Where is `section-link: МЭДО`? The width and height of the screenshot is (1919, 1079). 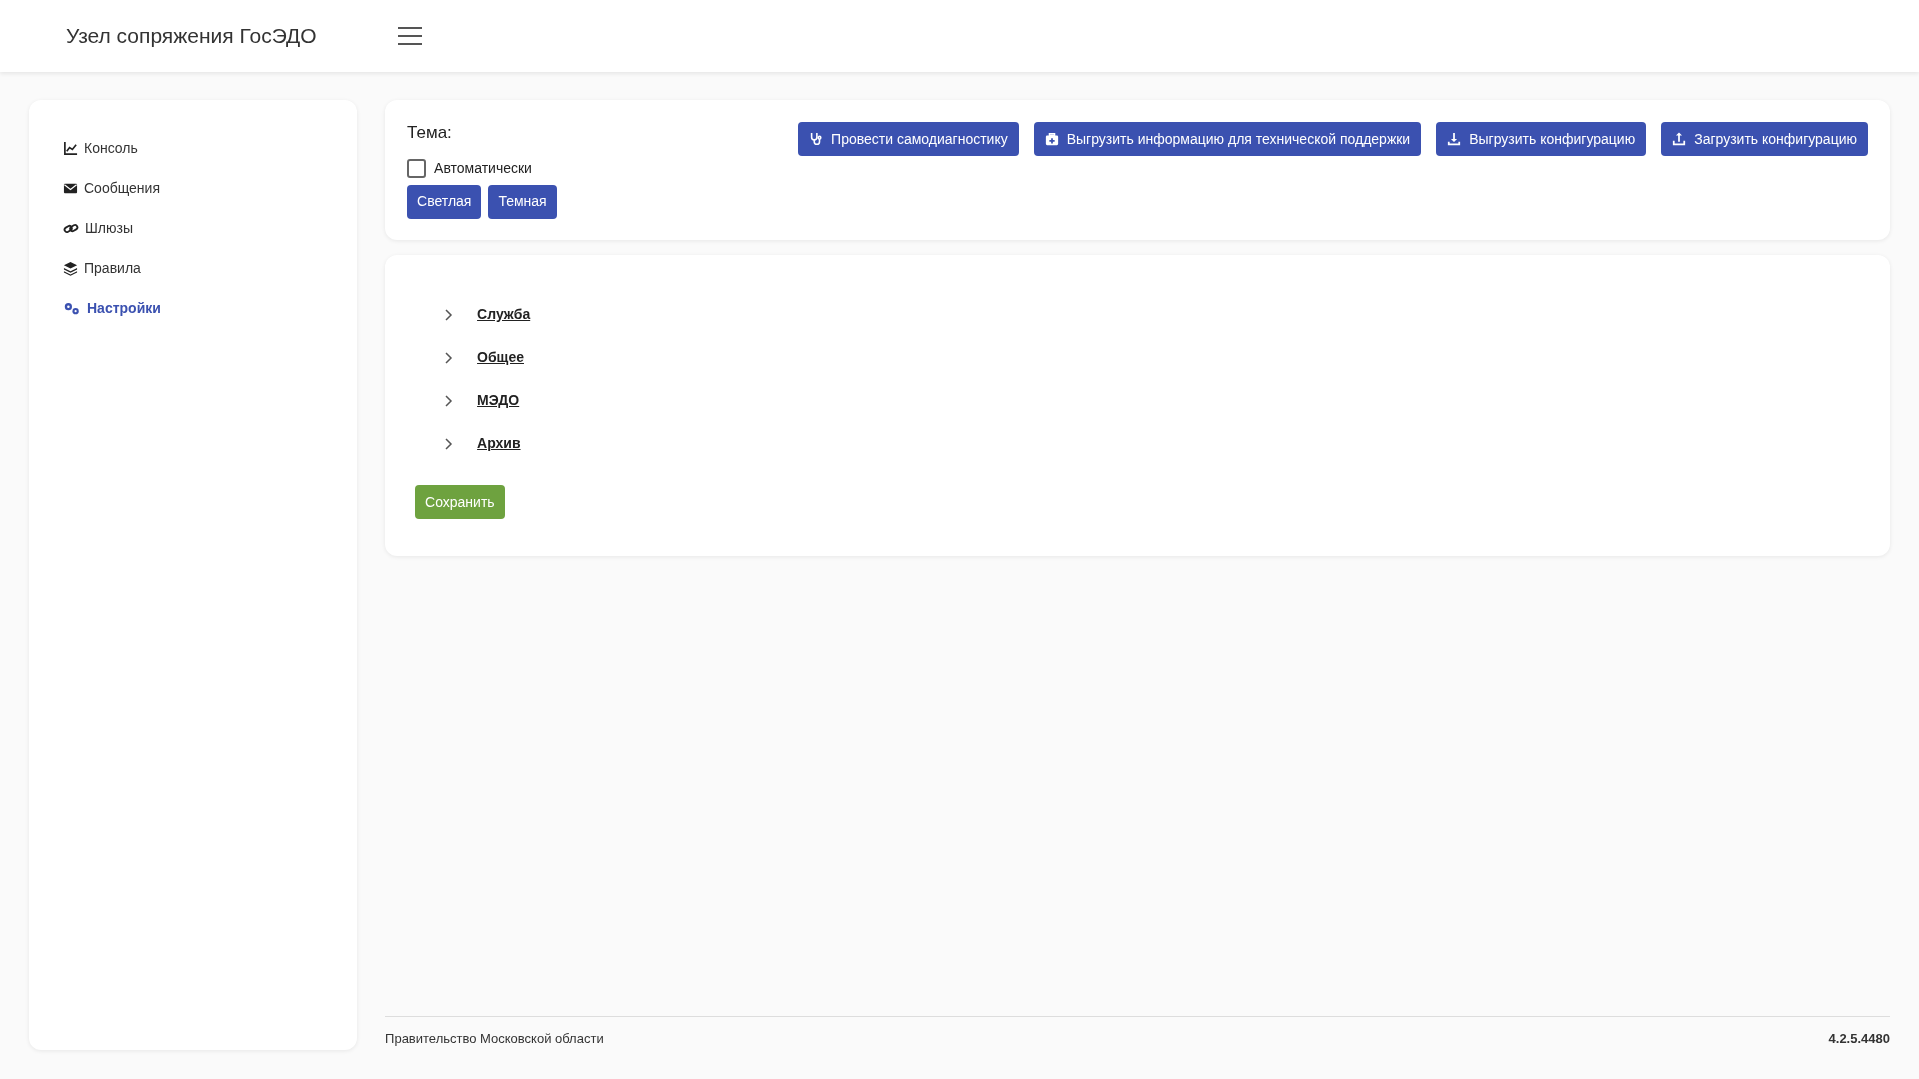 section-link: МЭДО is located at coordinates (498, 400).